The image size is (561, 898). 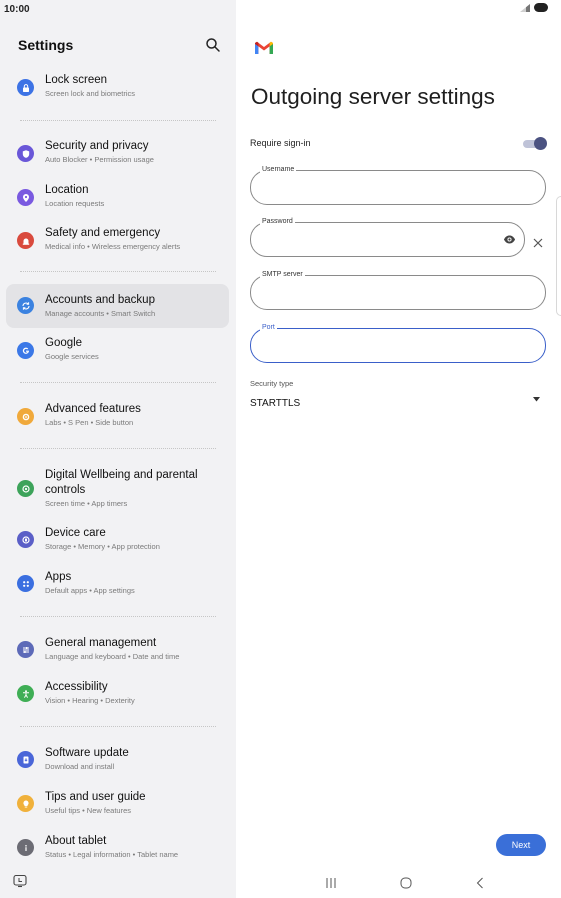 I want to click on sidebar-item-title: General management, so click(x=101, y=643).